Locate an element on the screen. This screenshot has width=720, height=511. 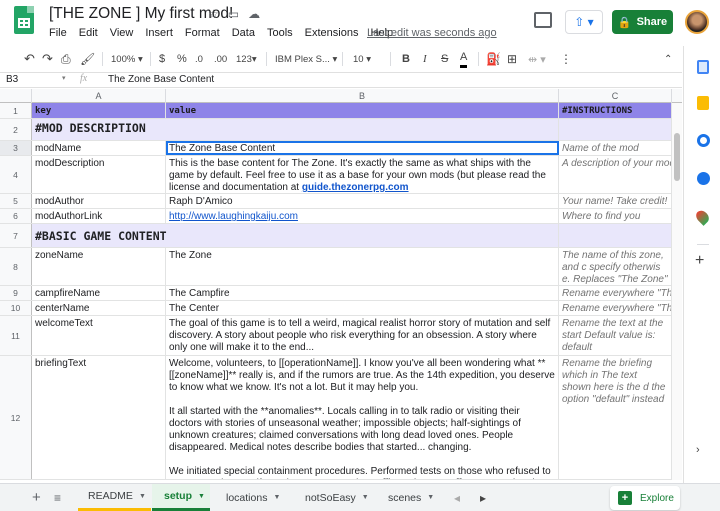
section-cell: #BASIC GAME CONTENT is located at coordinates (295, 235).